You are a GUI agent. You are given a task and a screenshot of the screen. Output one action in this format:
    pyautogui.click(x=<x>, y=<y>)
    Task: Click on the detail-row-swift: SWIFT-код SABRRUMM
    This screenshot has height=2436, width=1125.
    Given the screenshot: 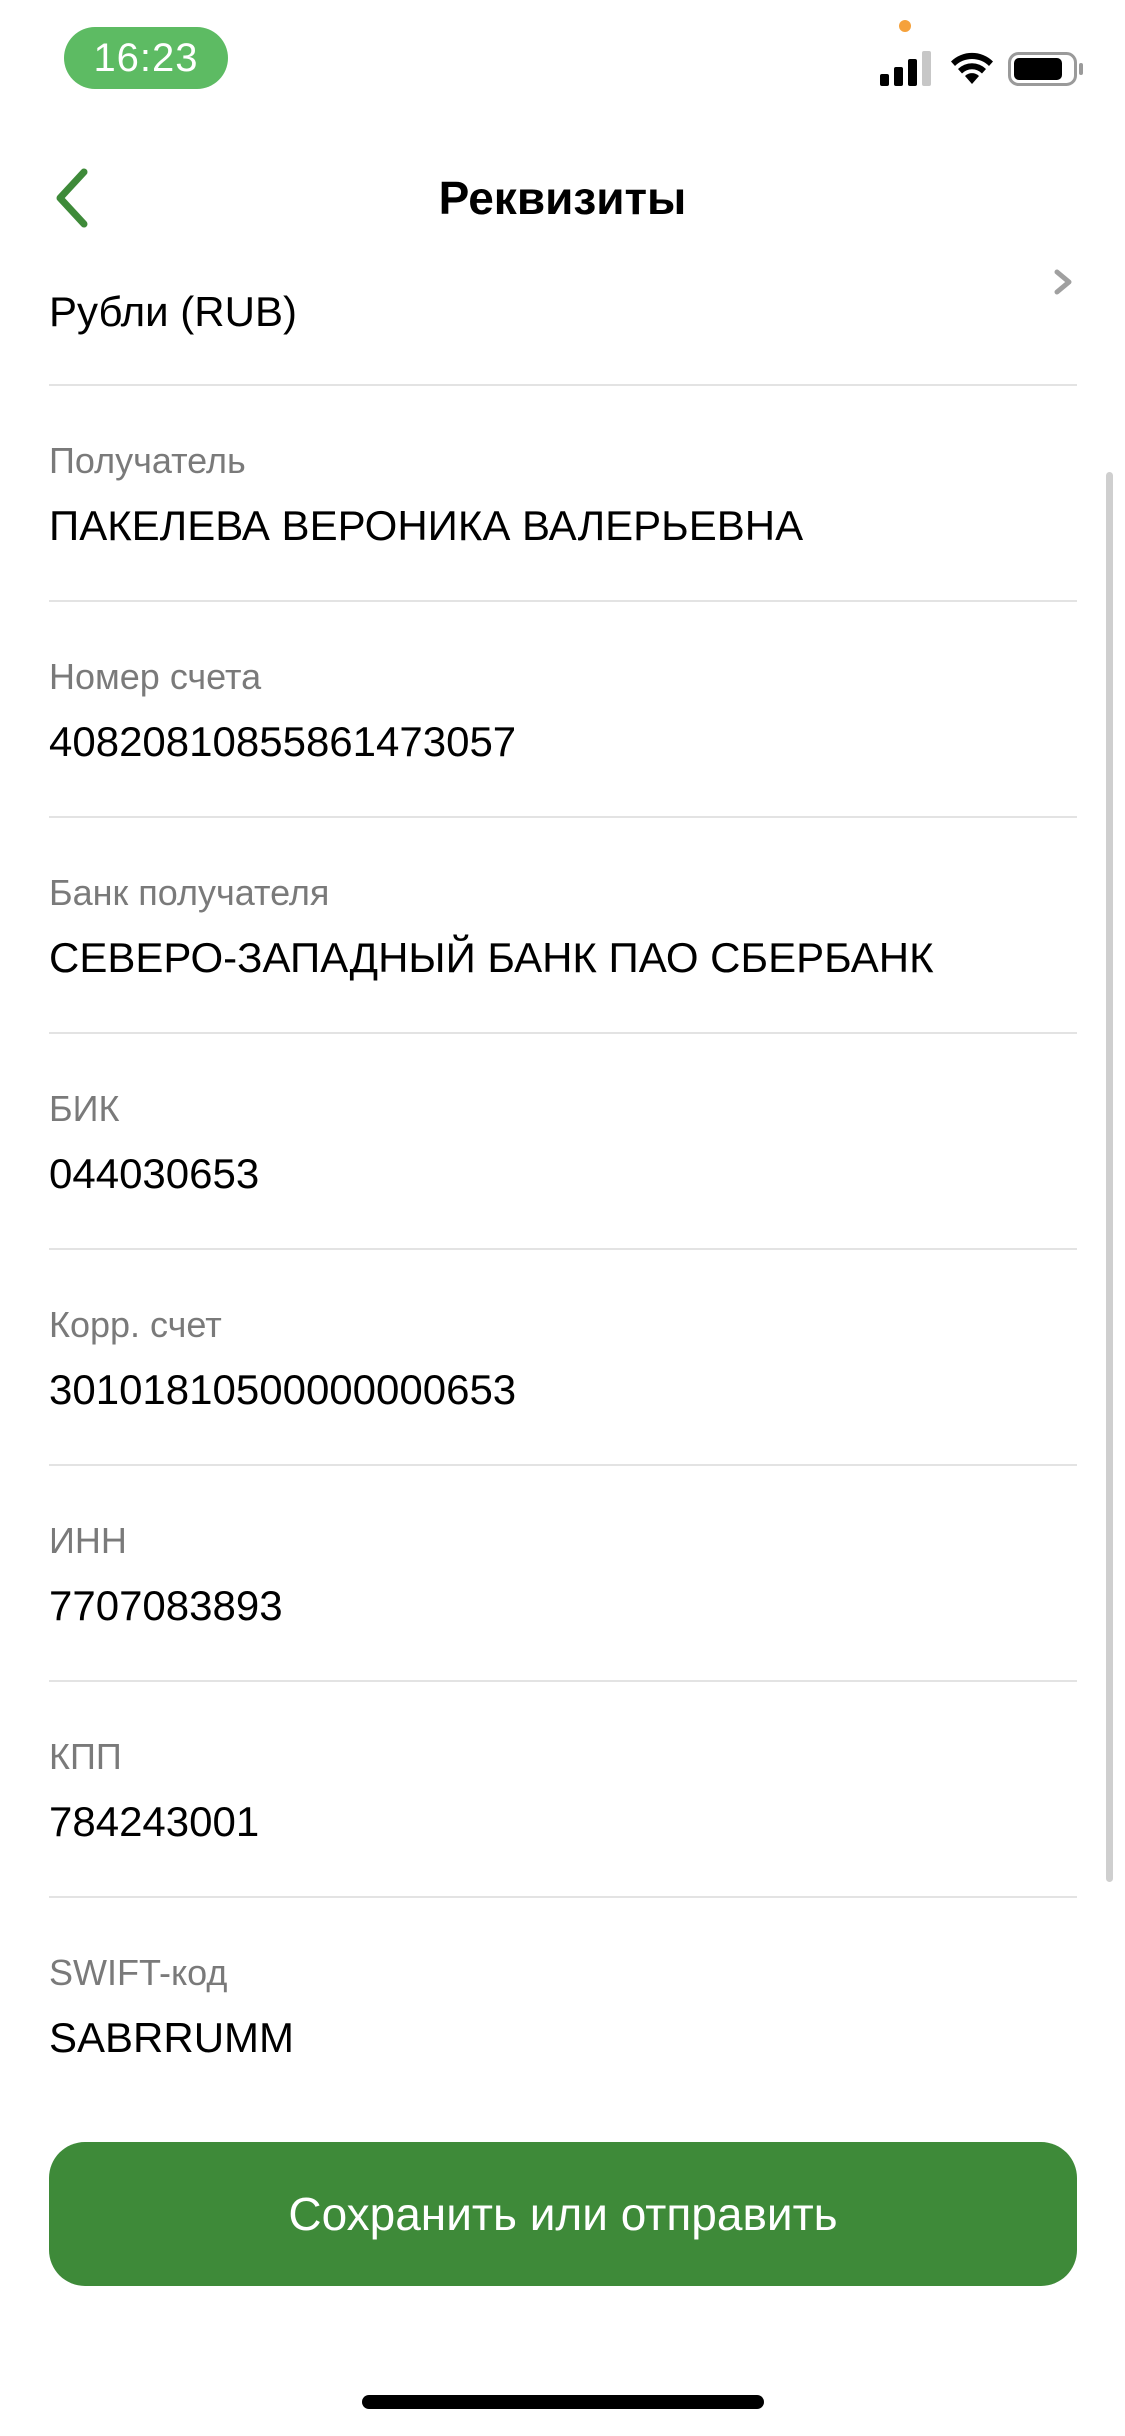 What is the action you would take?
    pyautogui.click(x=563, y=2006)
    